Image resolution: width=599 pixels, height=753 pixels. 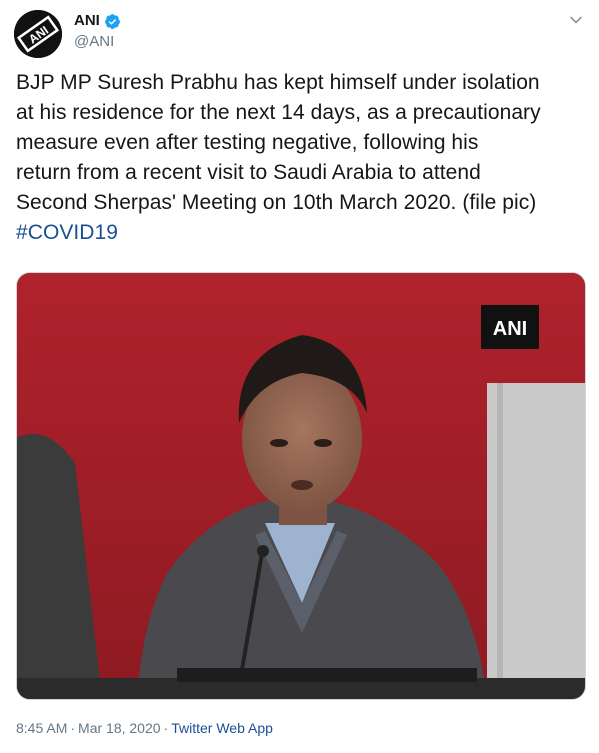 I want to click on name-row: ANI, so click(x=97, y=21).